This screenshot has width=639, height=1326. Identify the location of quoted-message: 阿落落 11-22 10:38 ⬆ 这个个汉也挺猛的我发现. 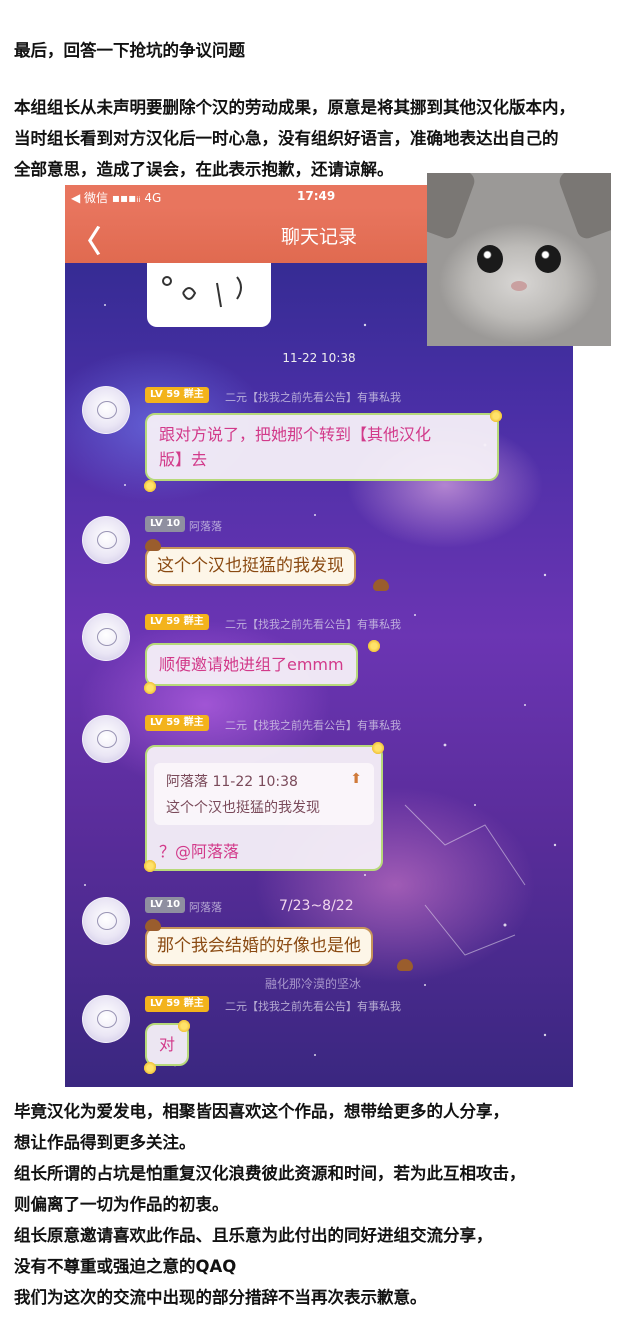
(264, 794).